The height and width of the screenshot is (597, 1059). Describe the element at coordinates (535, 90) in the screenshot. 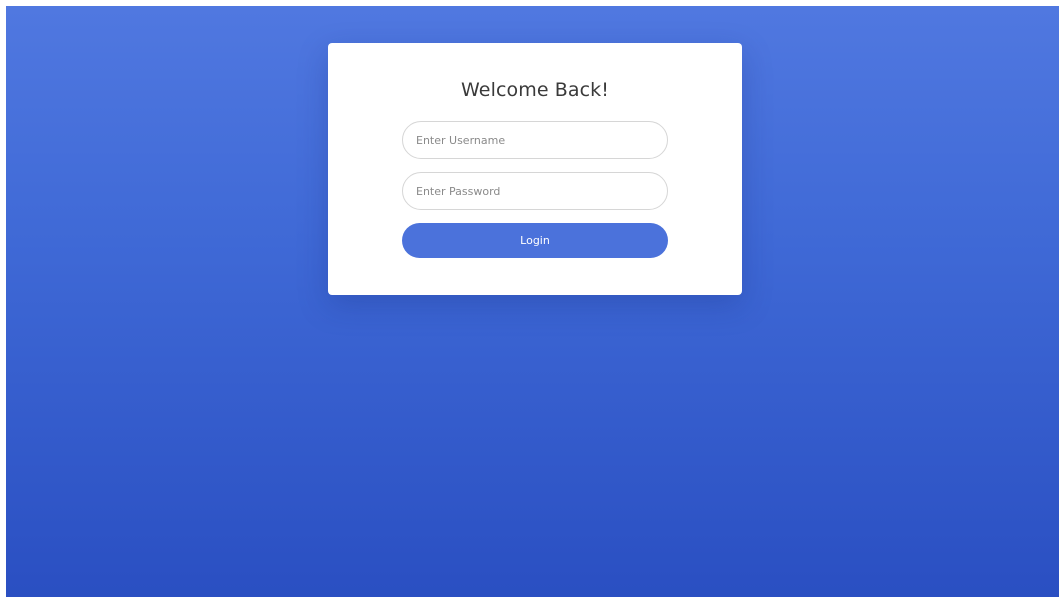

I see `page-title: Welcome Back!` at that location.